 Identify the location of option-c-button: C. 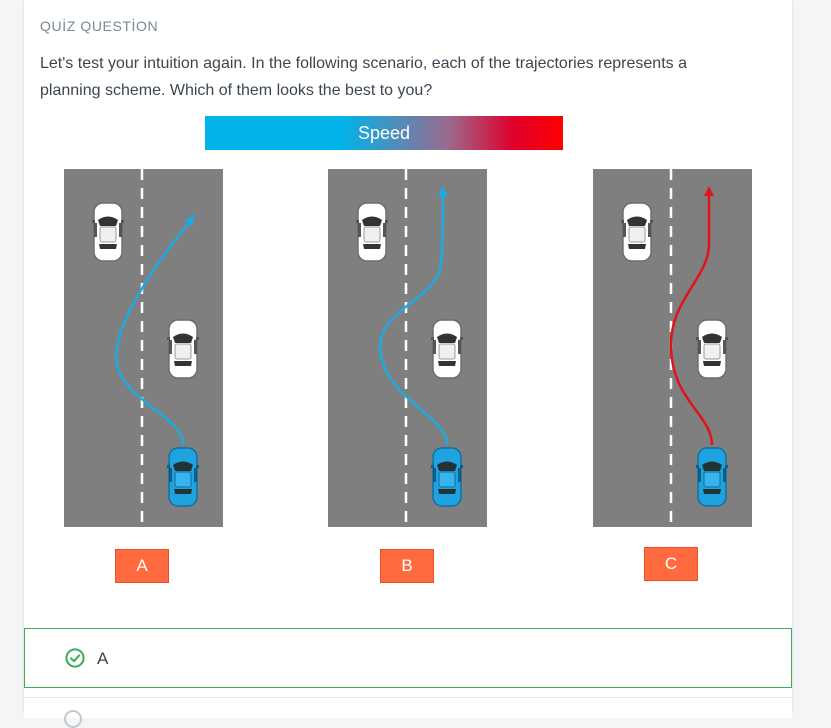
(671, 564).